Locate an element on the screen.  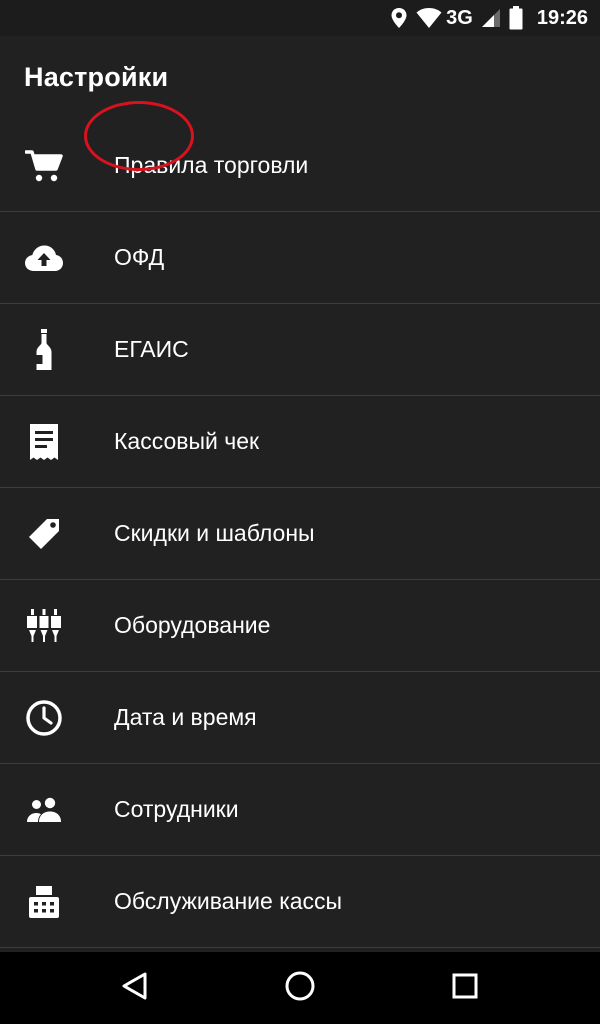
settings-item-label: Кассовый чек is located at coordinates (187, 441).